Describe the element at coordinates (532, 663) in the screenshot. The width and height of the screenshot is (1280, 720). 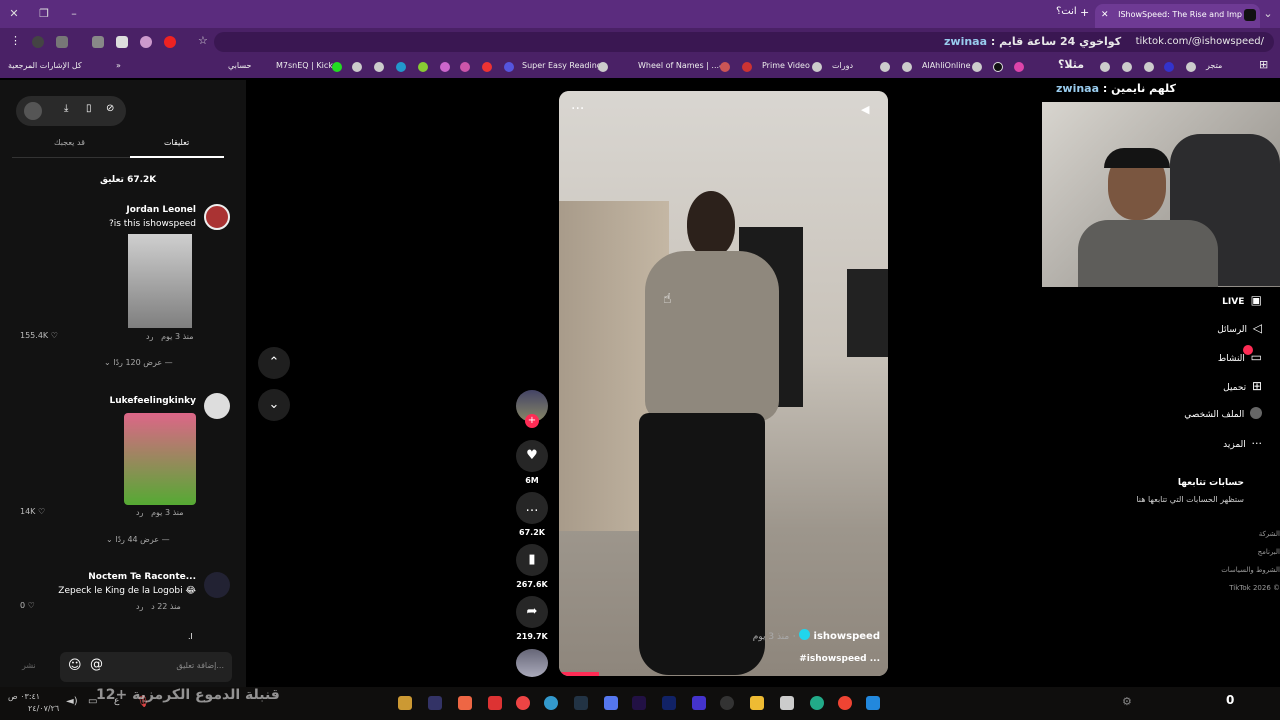
I see `music-disc-icon` at that location.